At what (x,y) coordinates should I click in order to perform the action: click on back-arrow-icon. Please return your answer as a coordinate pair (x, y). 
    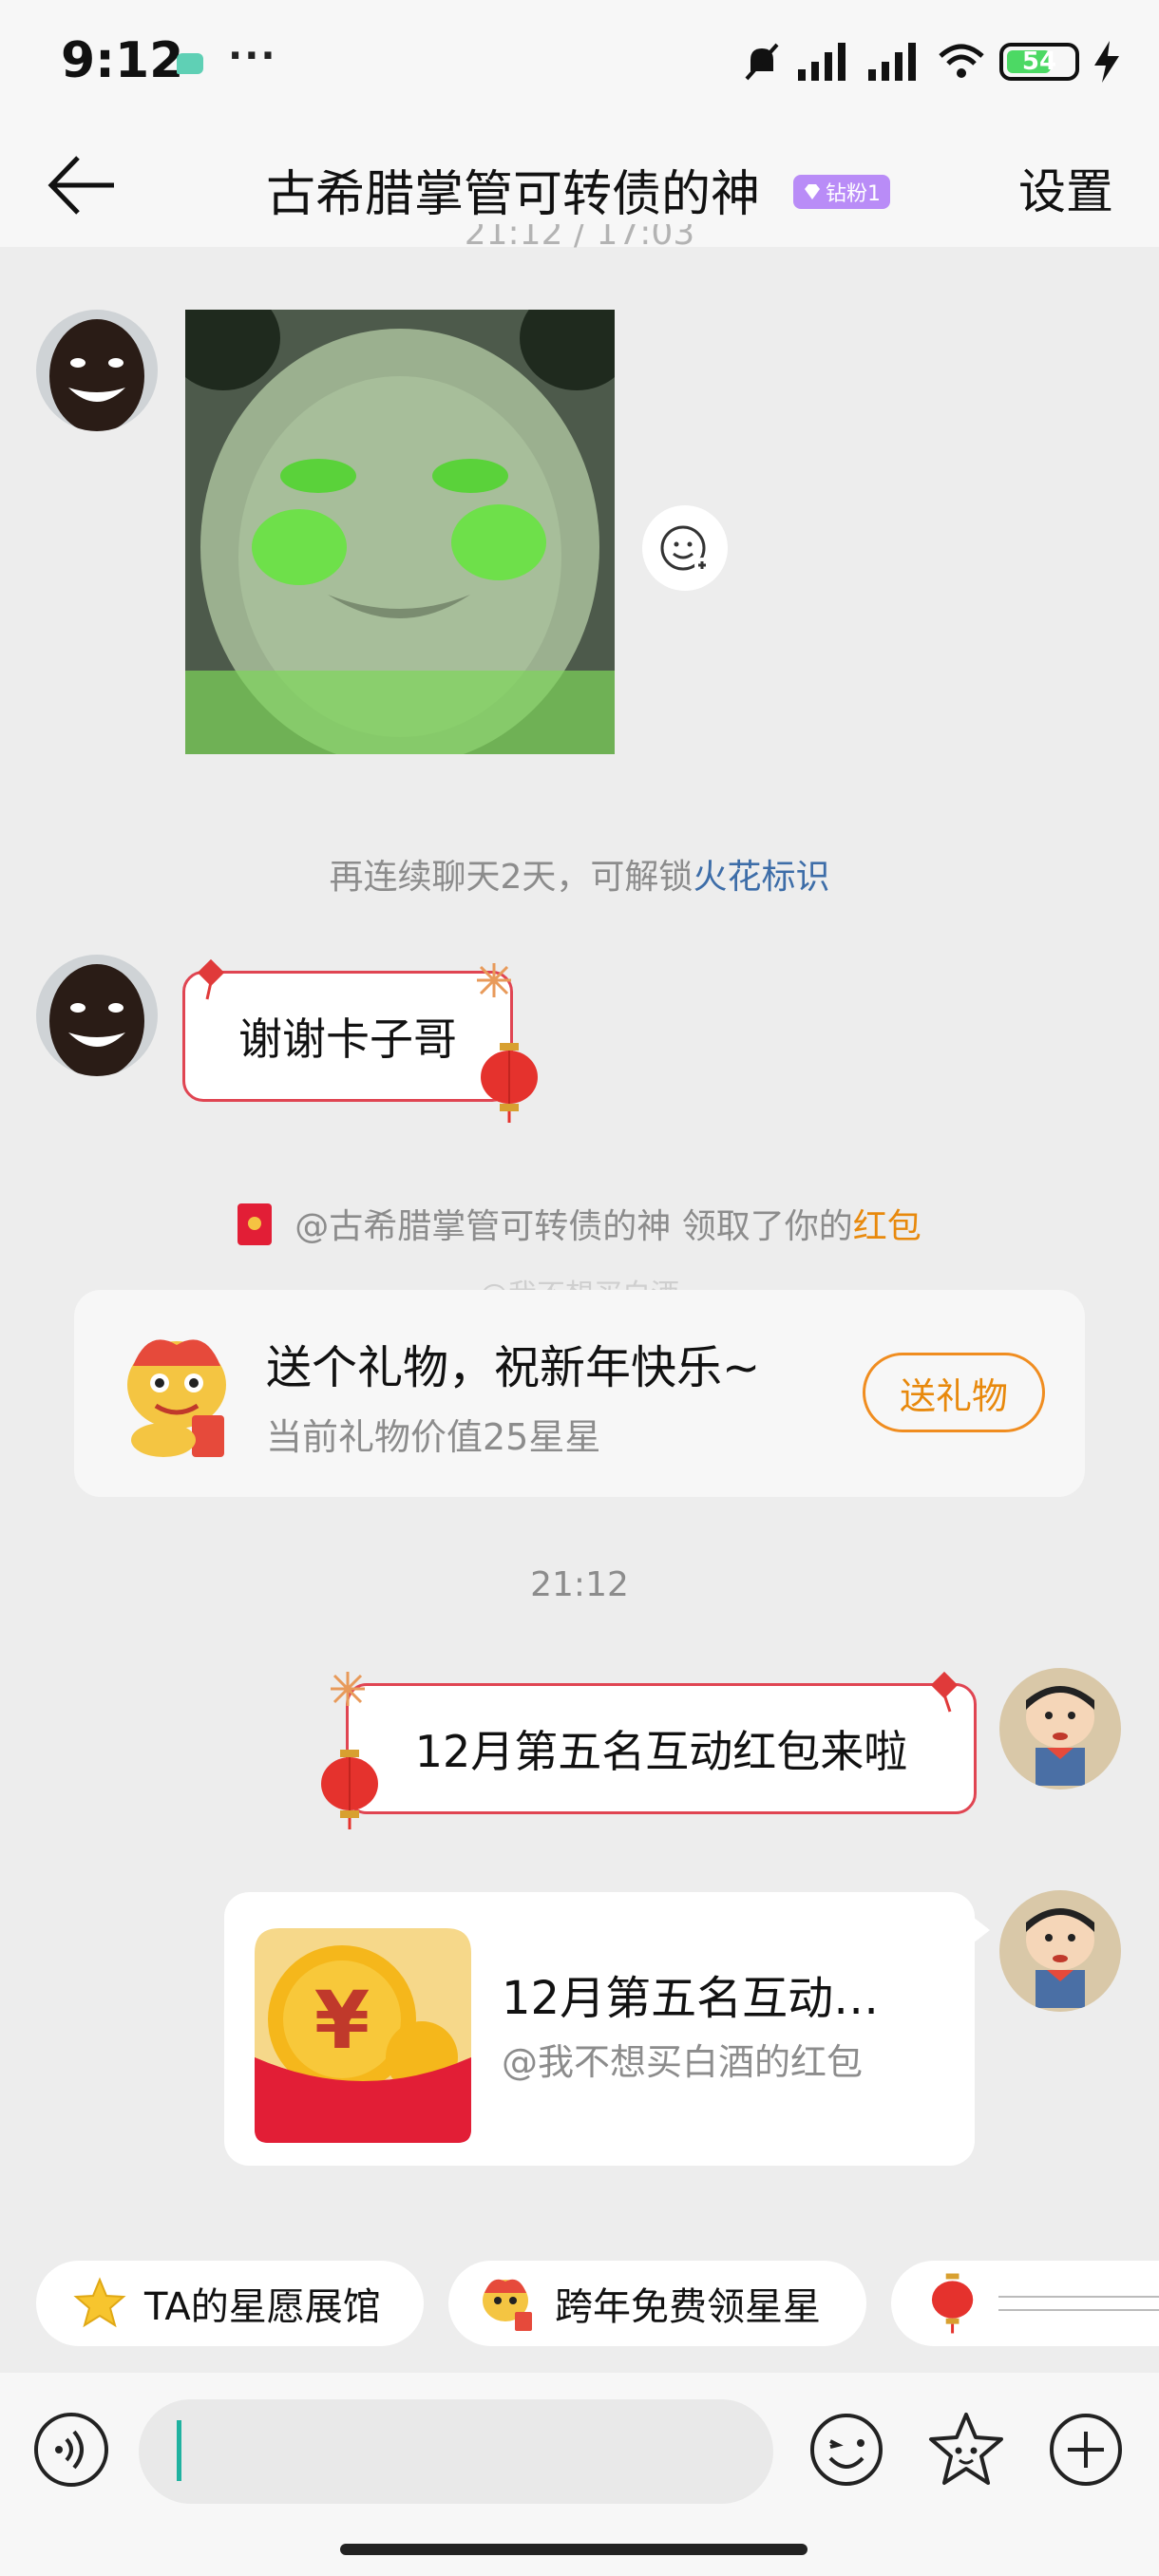
    Looking at the image, I should click on (83, 185).